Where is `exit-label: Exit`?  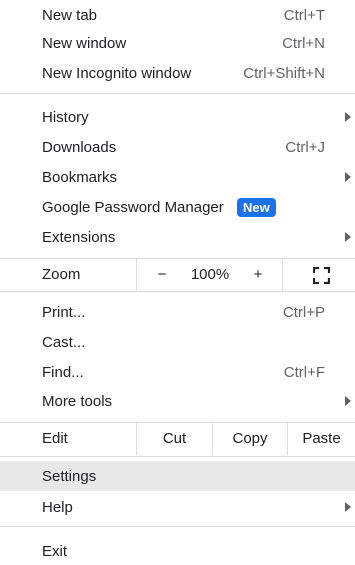
exit-label: Exit is located at coordinates (55, 551).